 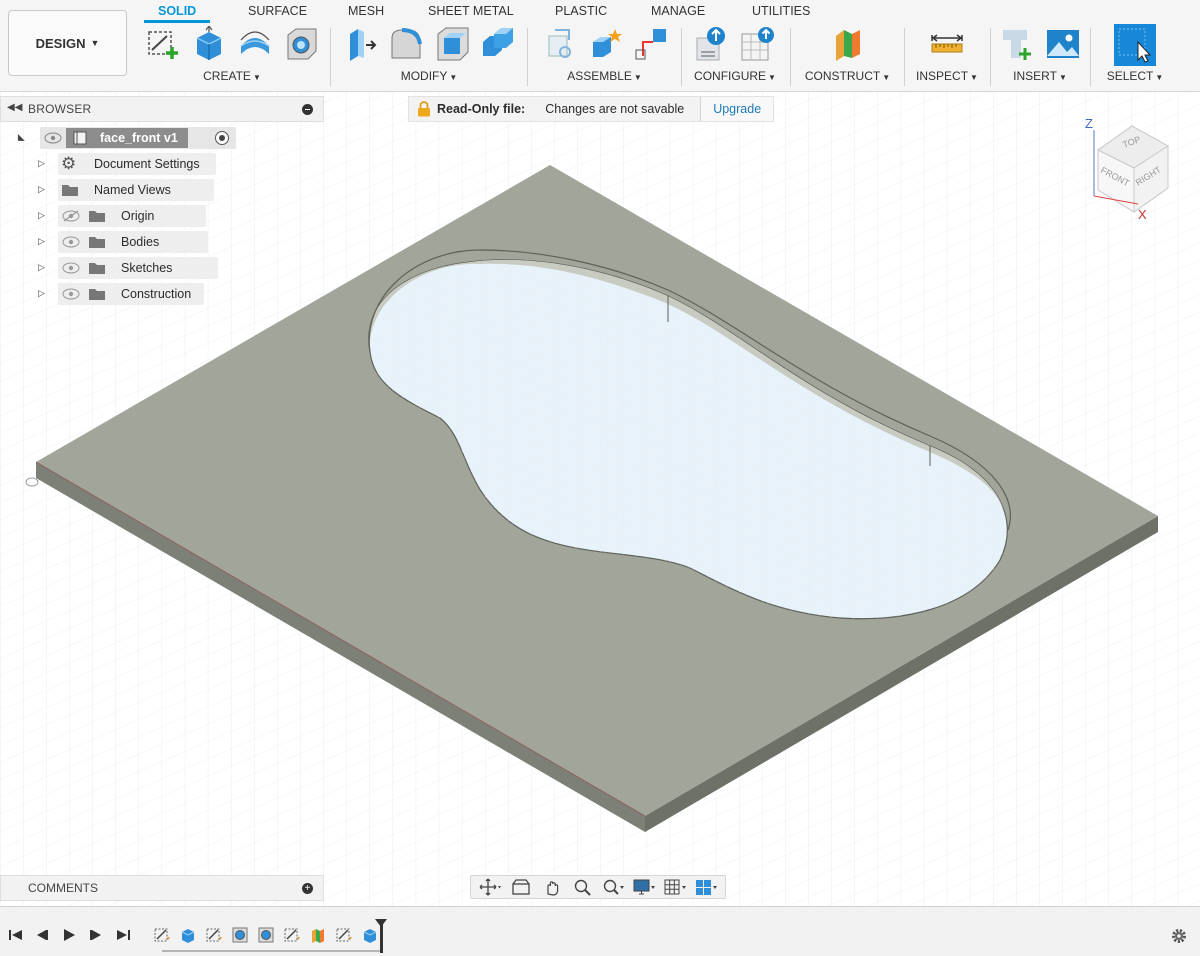 I want to click on step-back-icon, so click(x=42, y=935).